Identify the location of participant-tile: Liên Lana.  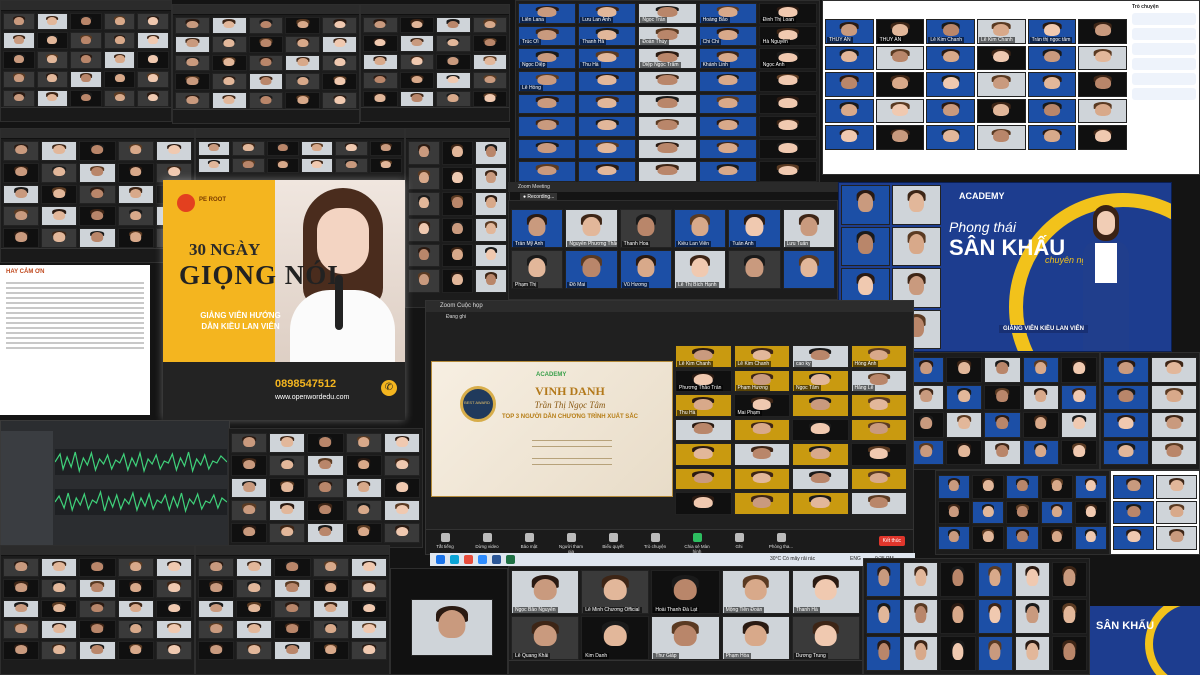
(547, 13).